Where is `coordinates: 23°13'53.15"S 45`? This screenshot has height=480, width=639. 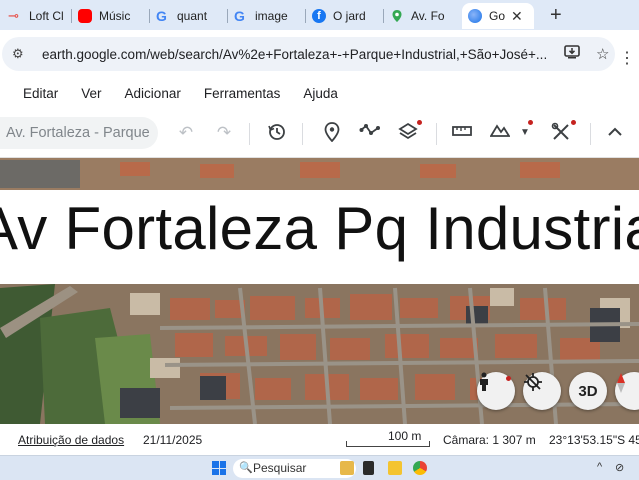
coordinates: 23°13'53.15"S 45 is located at coordinates (594, 440).